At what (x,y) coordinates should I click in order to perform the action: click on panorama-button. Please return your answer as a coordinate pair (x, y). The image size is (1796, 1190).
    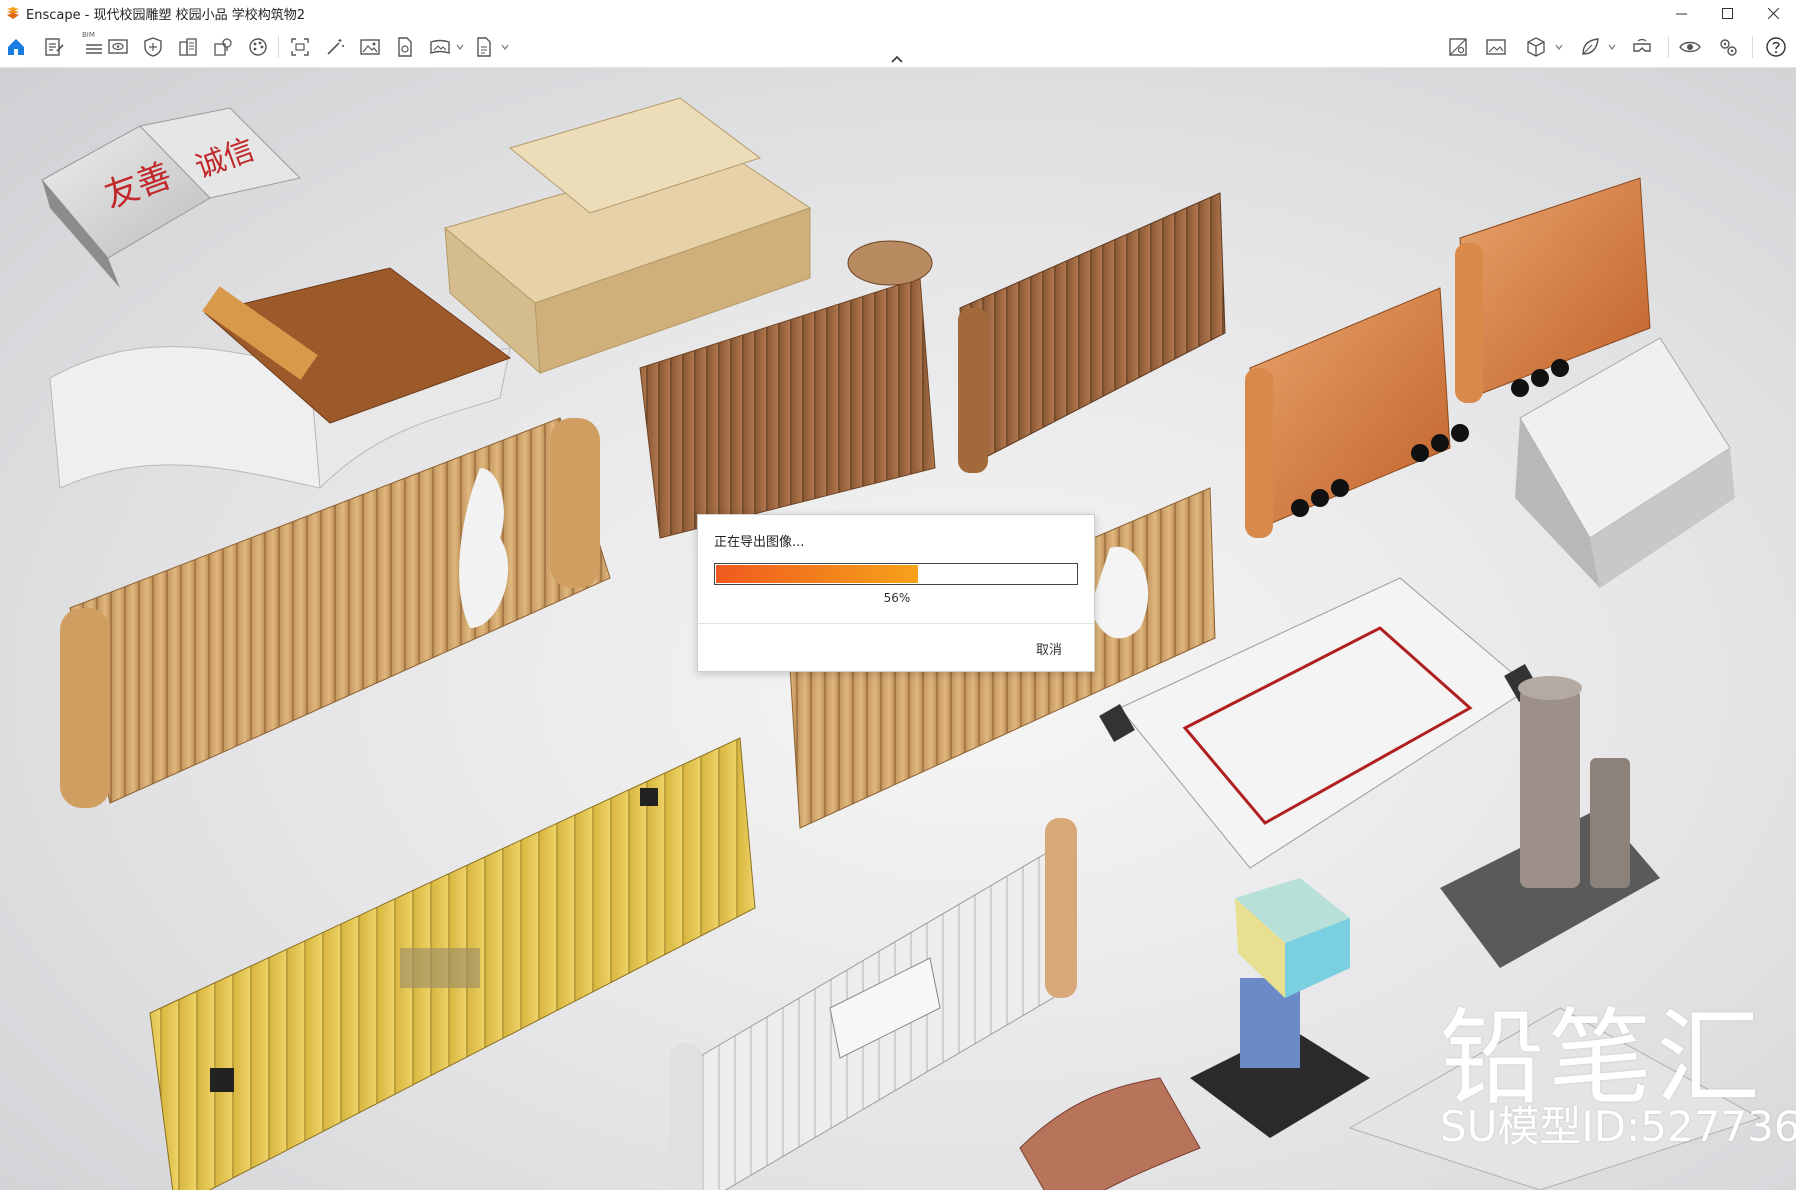
    Looking at the image, I should click on (440, 47).